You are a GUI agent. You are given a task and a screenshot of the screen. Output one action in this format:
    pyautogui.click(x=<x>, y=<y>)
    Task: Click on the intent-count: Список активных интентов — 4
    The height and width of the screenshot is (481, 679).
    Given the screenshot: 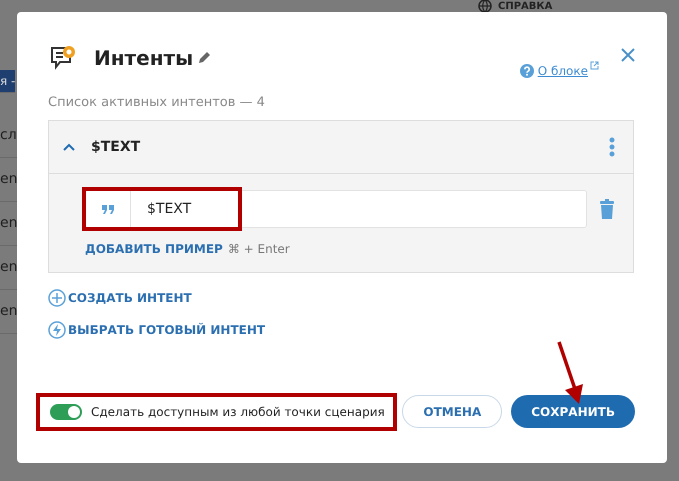 What is the action you would take?
    pyautogui.click(x=157, y=102)
    